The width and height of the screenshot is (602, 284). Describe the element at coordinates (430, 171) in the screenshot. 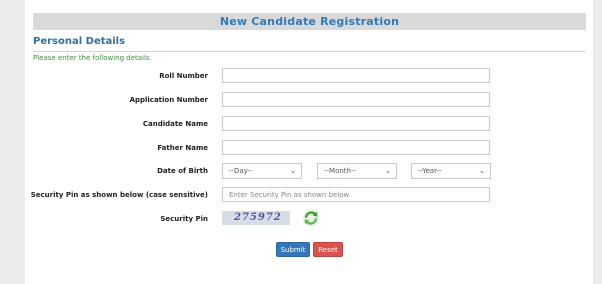

I see `dob-year-value: --Year--` at that location.